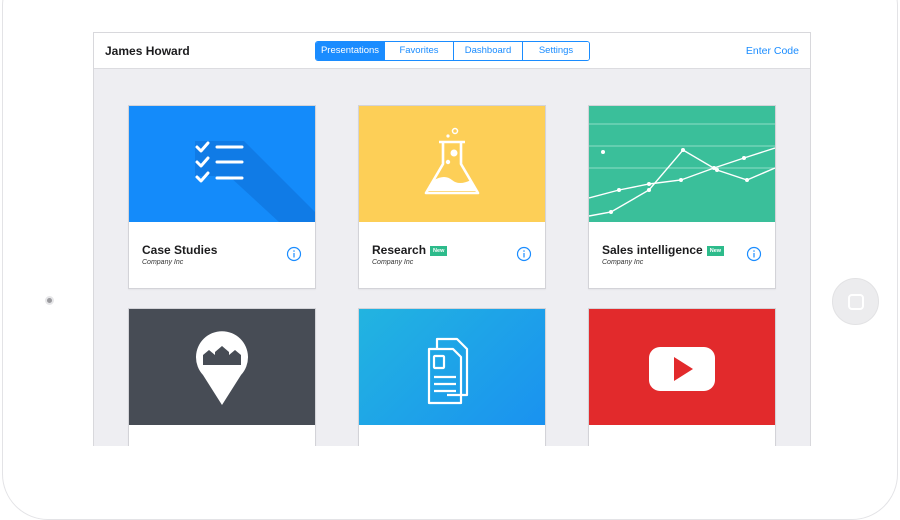 This screenshot has width=900, height=520. I want to click on card-title: Sales intelligence New, so click(663, 250).